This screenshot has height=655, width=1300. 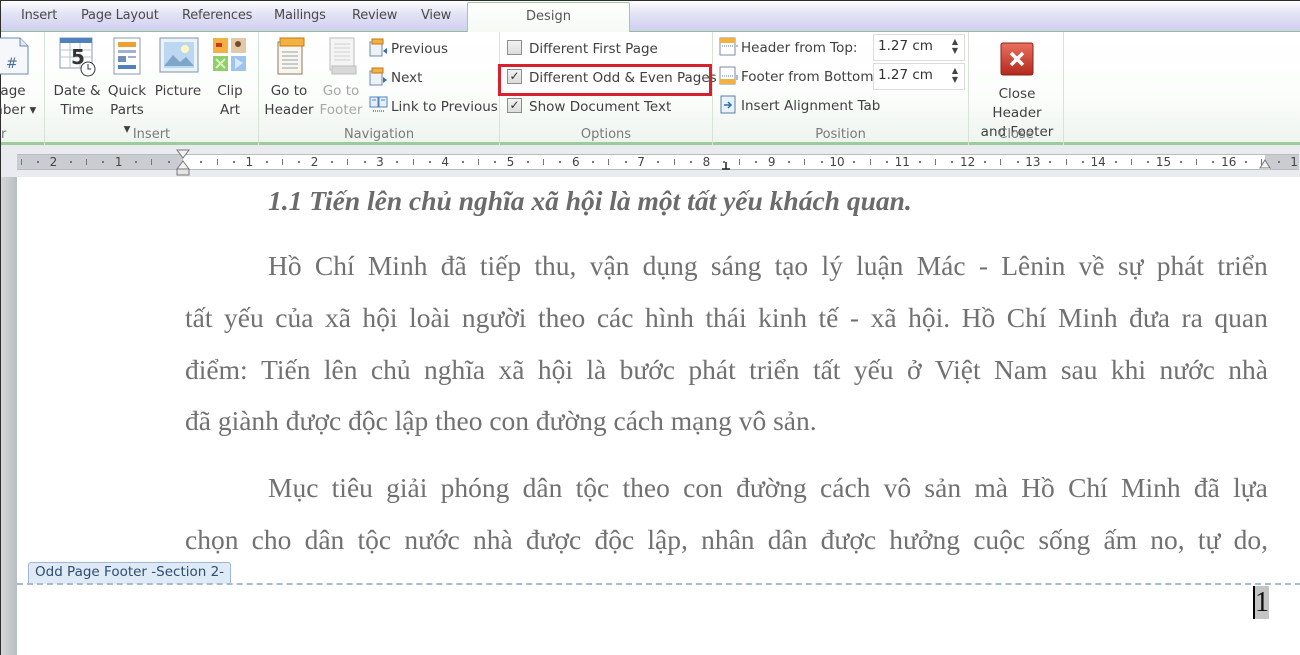 I want to click on ruler-number: 4, so click(x=445, y=162).